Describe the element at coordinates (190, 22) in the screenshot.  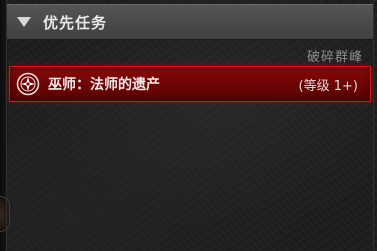
I see `tracker-header: 优先任务` at that location.